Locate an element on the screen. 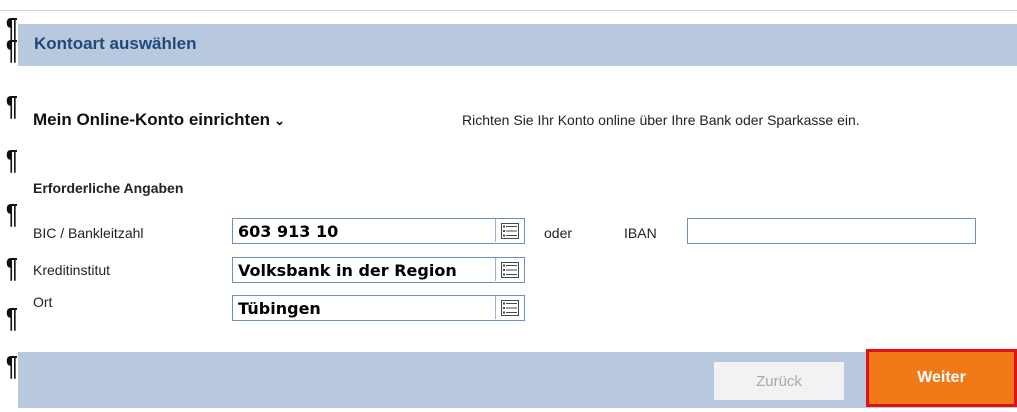 This screenshot has height=412, width=1017. iban-input is located at coordinates (831, 231).